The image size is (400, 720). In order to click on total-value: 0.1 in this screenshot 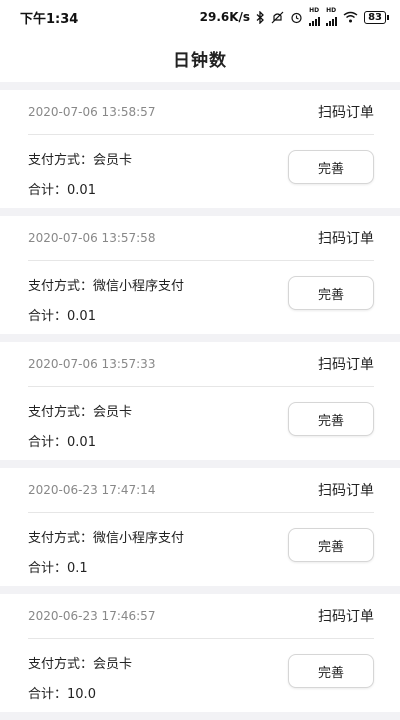, I will do `click(77, 568)`.